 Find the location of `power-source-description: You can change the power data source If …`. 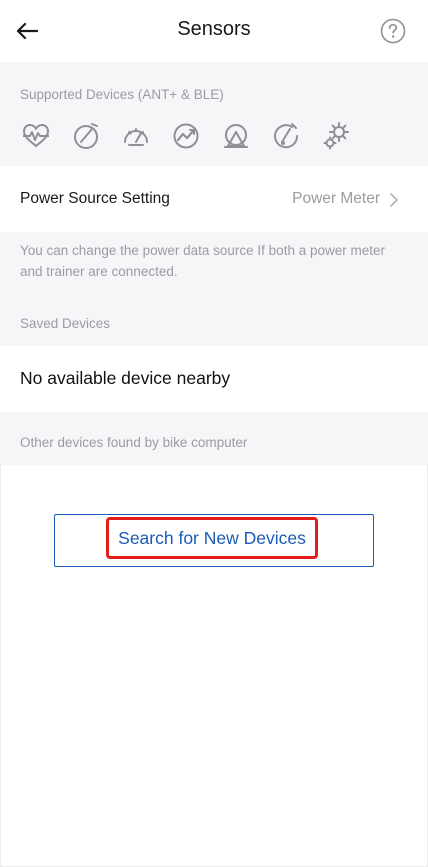

power-source-description: You can change the power data source If … is located at coordinates (202, 261).